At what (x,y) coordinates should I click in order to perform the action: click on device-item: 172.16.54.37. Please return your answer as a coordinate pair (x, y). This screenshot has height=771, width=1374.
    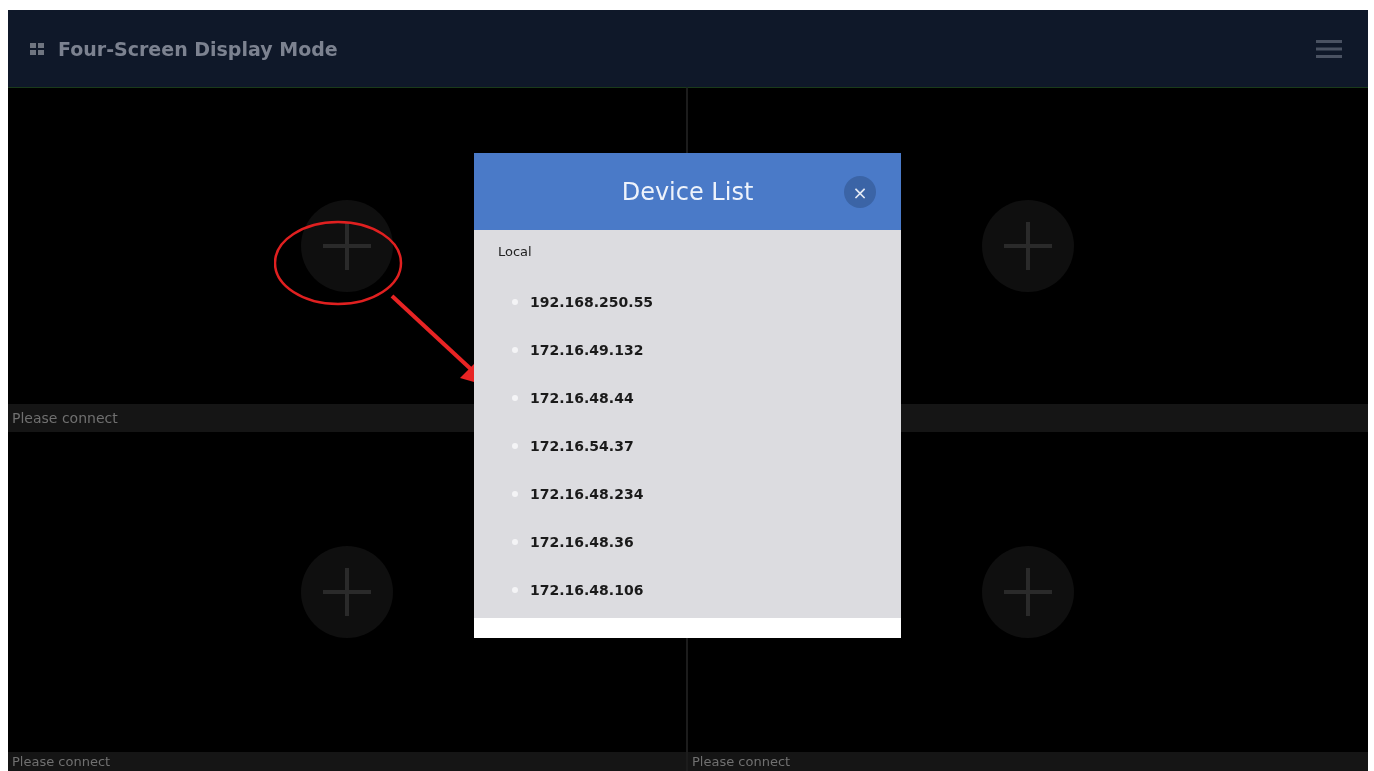
    Looking at the image, I should click on (582, 446).